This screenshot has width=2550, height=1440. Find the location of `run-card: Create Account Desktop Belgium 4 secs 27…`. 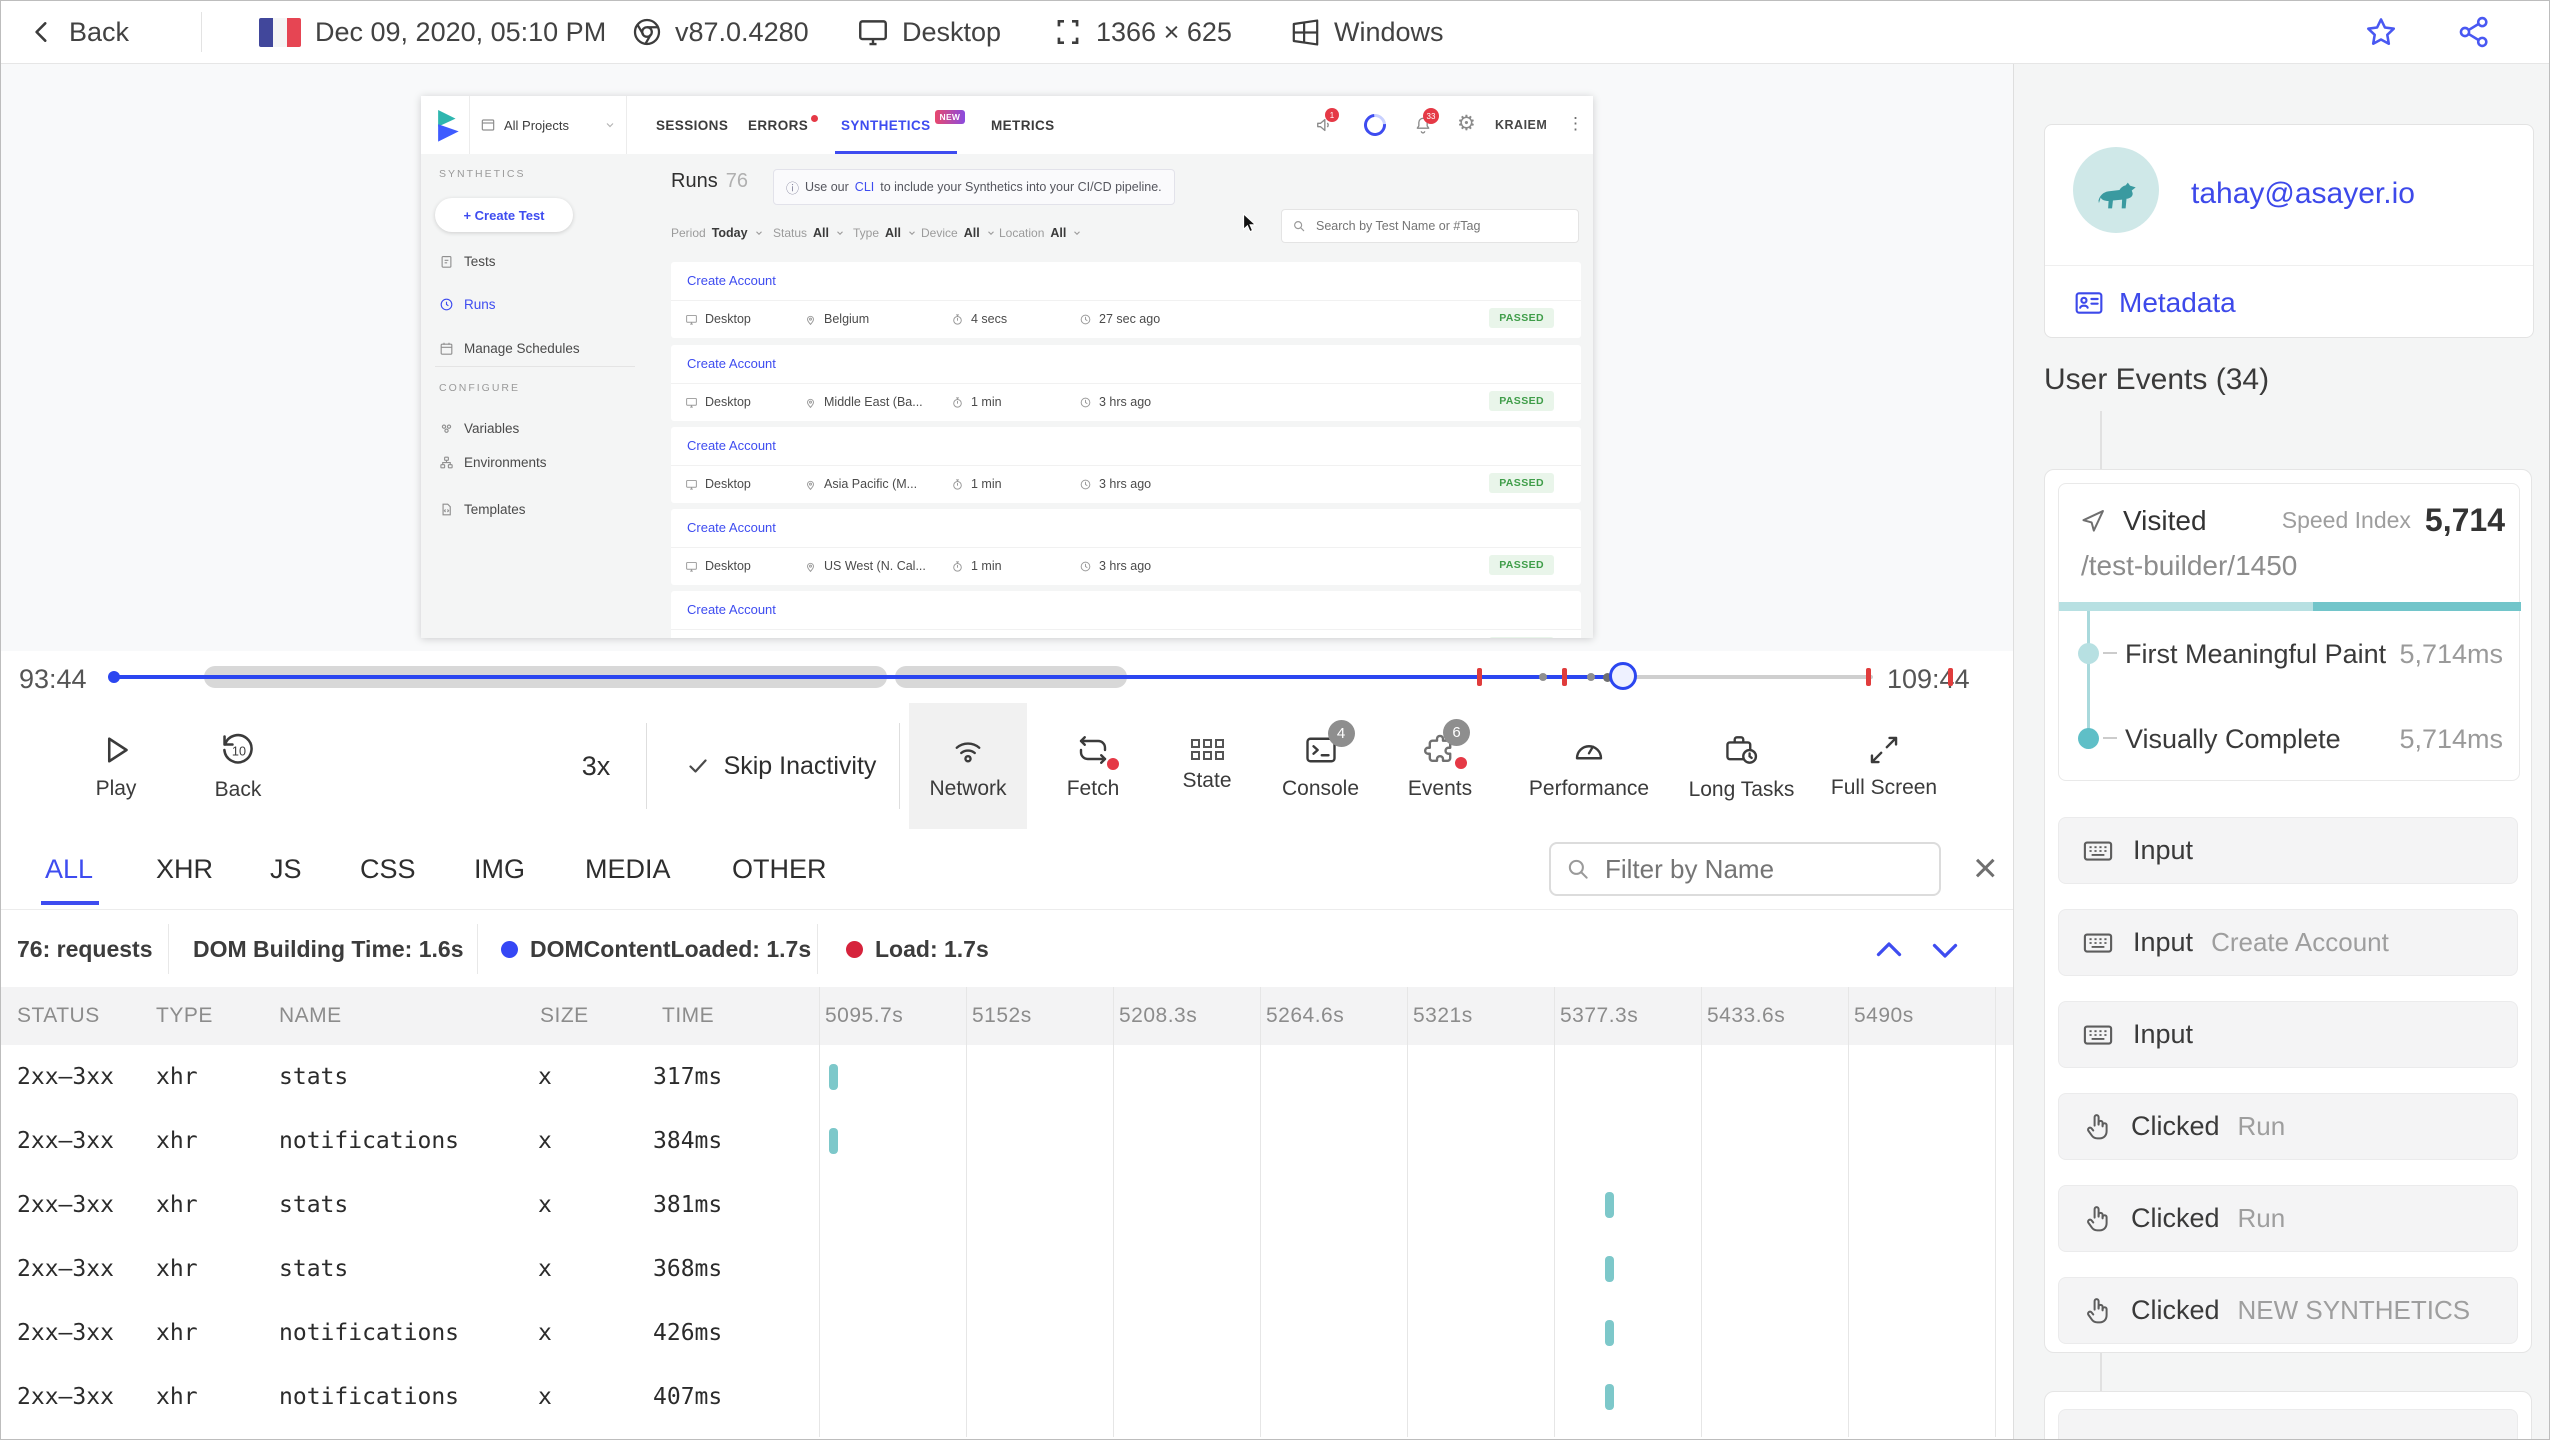

run-card: Create Account Desktop Belgium 4 secs 27… is located at coordinates (1126, 300).